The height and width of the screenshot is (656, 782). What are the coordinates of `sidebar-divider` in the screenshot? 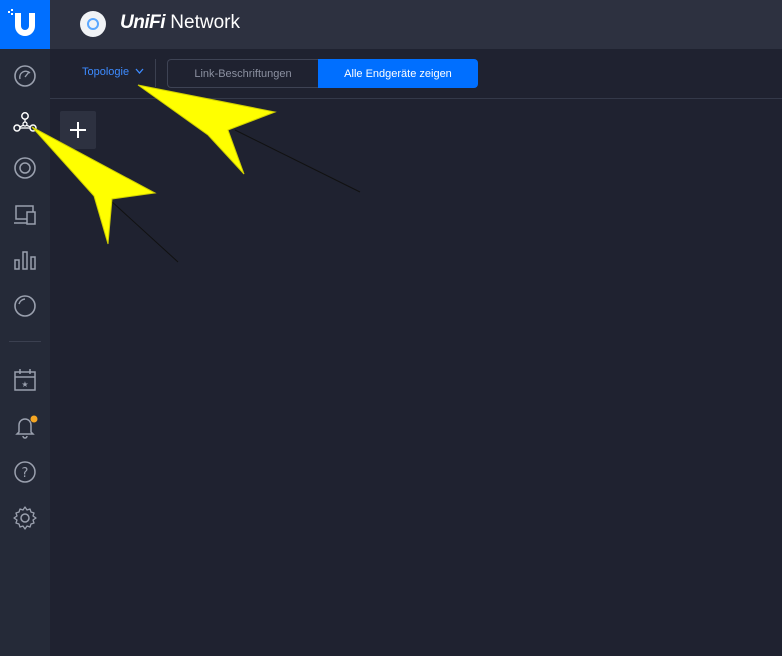 It's located at (25, 341).